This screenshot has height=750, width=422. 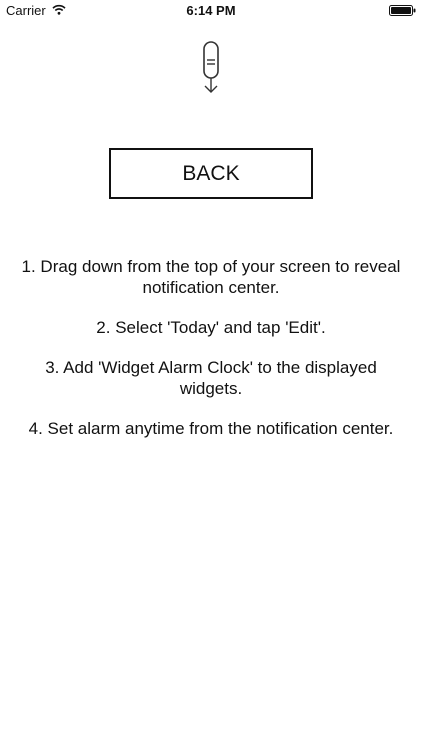 I want to click on status-time: 6:14 PM, so click(x=211, y=10).